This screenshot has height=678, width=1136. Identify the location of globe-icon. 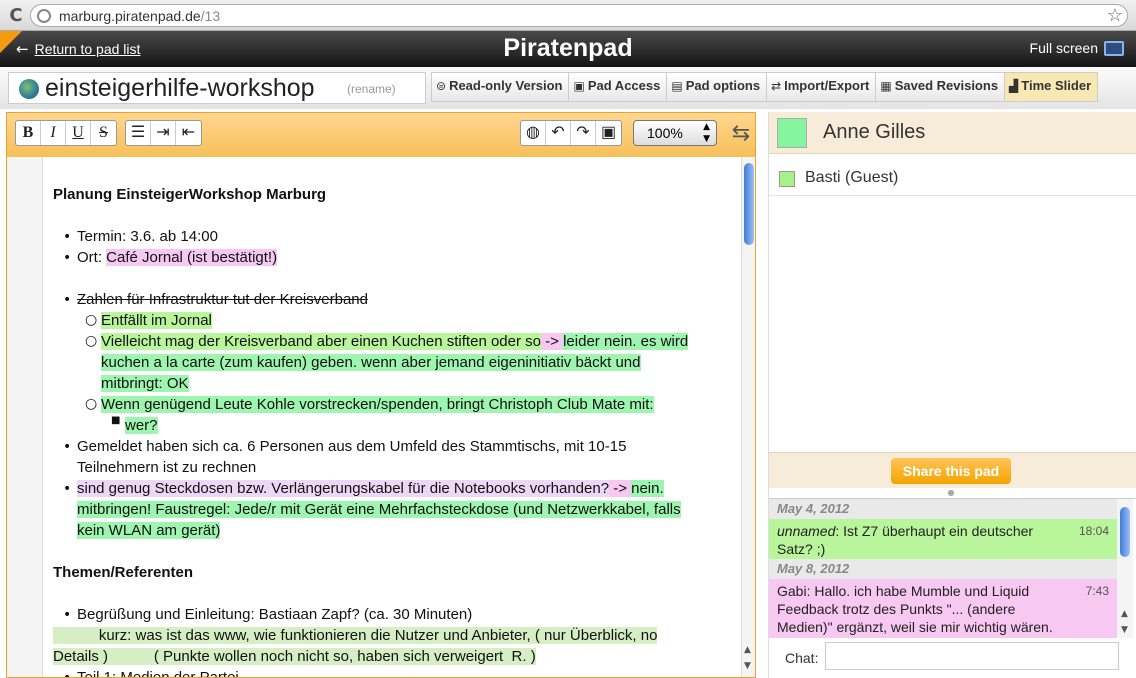
(29, 89).